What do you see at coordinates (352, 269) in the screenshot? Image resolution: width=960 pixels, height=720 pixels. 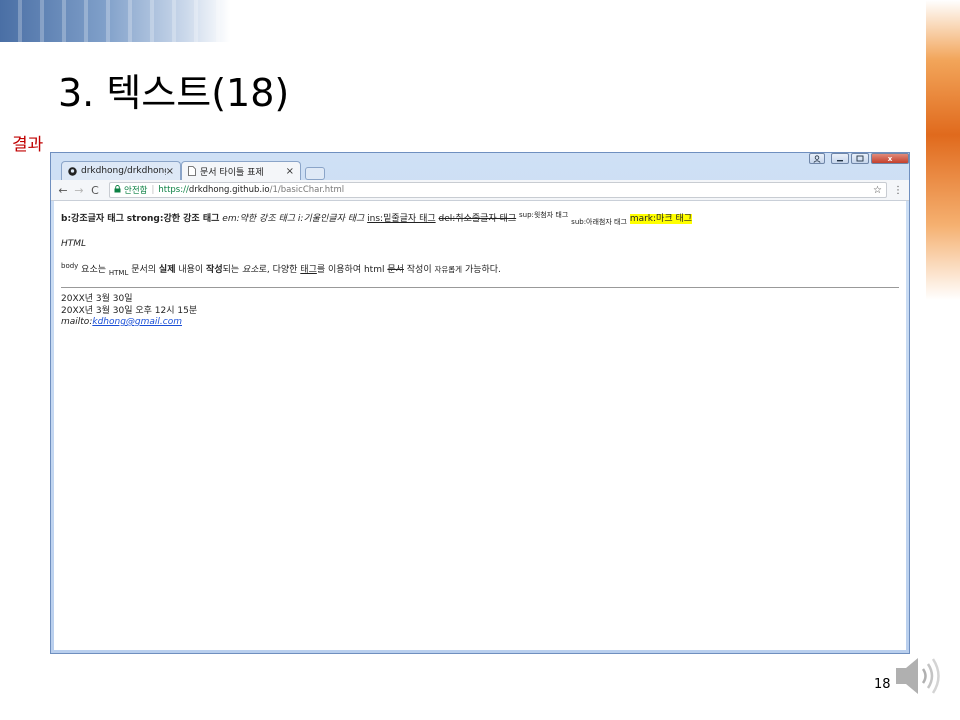 I see `para-text: 를 이용하여 html` at bounding box center [352, 269].